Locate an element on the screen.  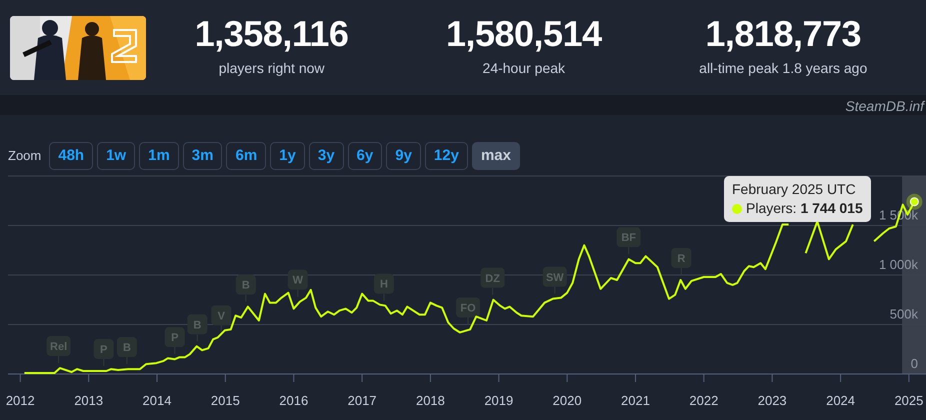
stat-value: 1,818,773 is located at coordinates (783, 34).